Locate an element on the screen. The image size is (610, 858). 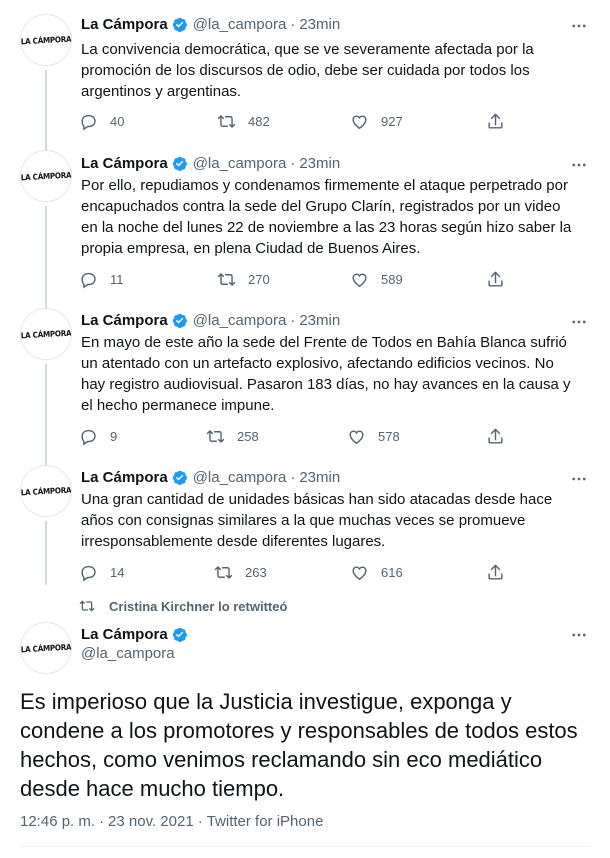
retweet-count: 263 is located at coordinates (256, 572).